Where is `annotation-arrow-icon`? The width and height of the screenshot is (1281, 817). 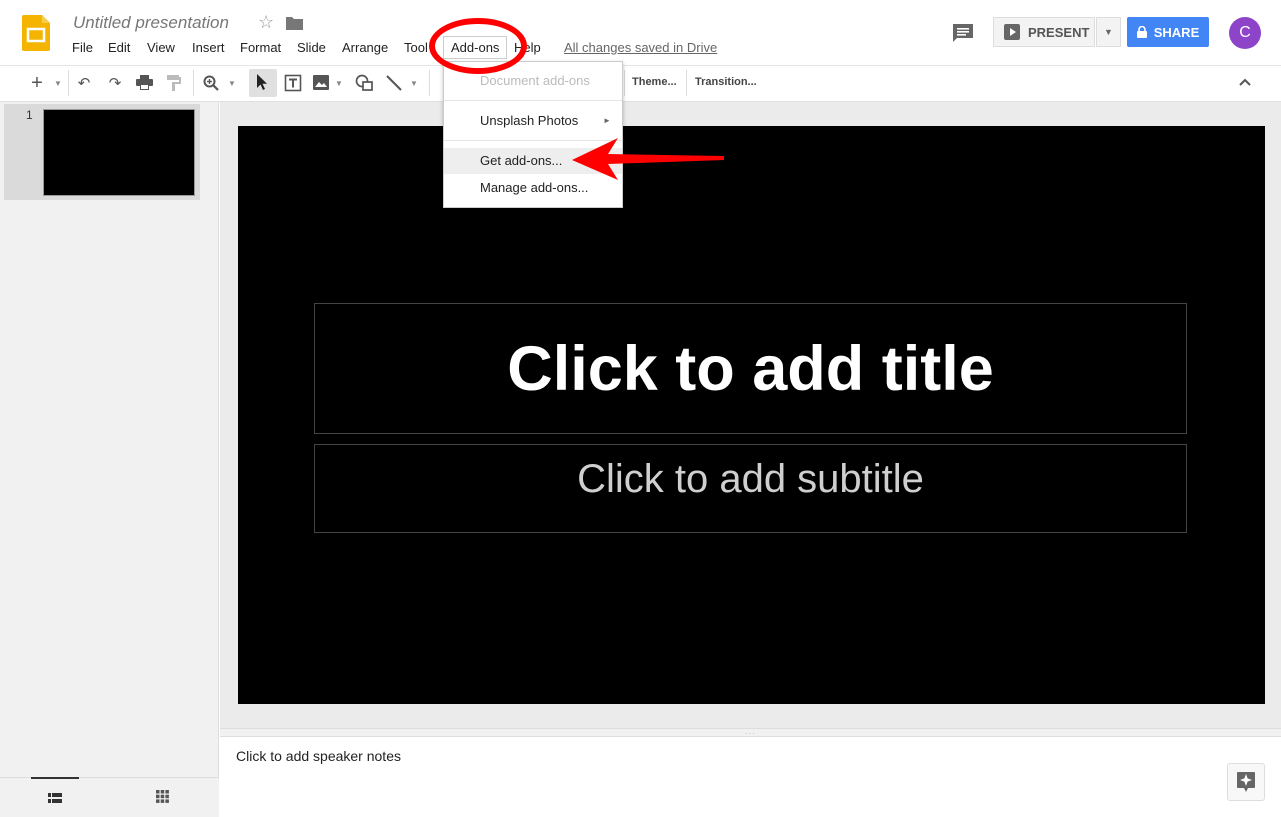 annotation-arrow-icon is located at coordinates (648, 159).